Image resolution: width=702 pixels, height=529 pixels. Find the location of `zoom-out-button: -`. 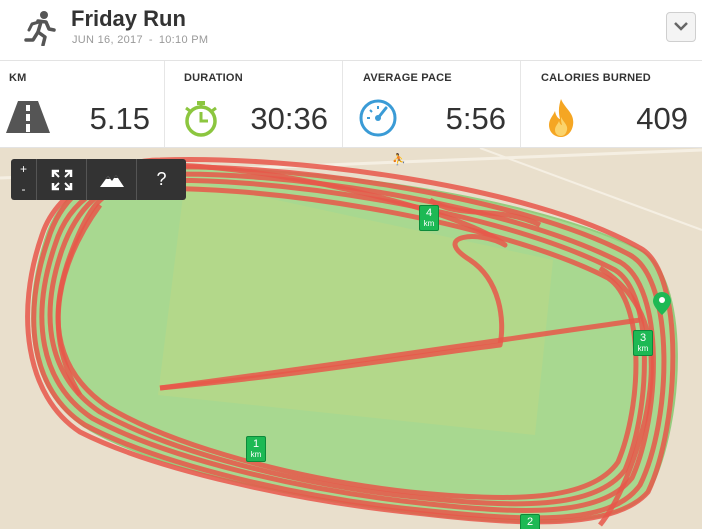

zoom-out-button: - is located at coordinates (23, 189).